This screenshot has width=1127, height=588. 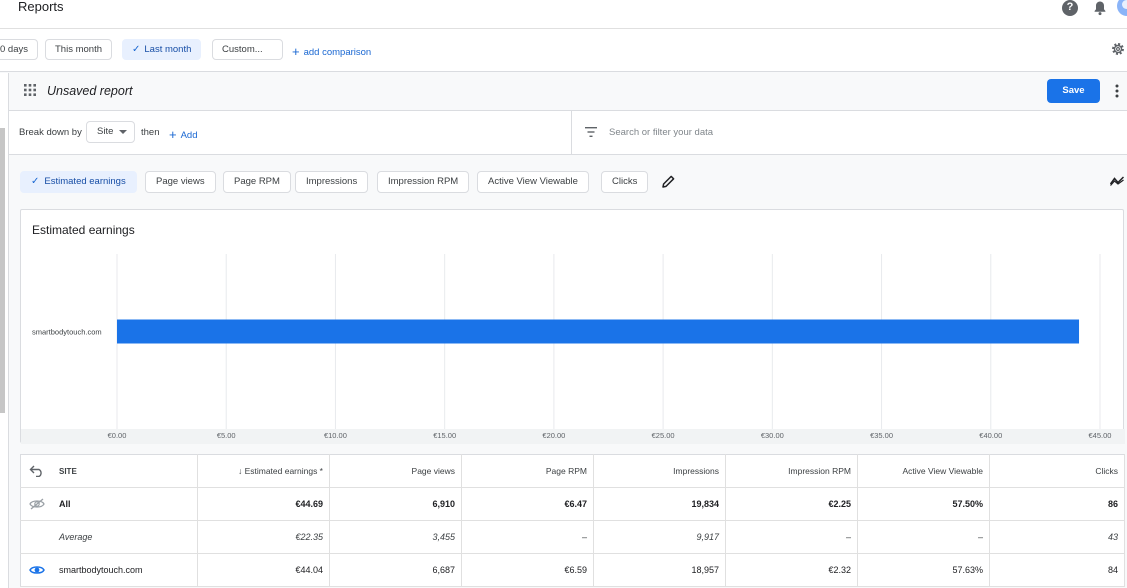 I want to click on add-dimension-label: Add, so click(x=189, y=135).